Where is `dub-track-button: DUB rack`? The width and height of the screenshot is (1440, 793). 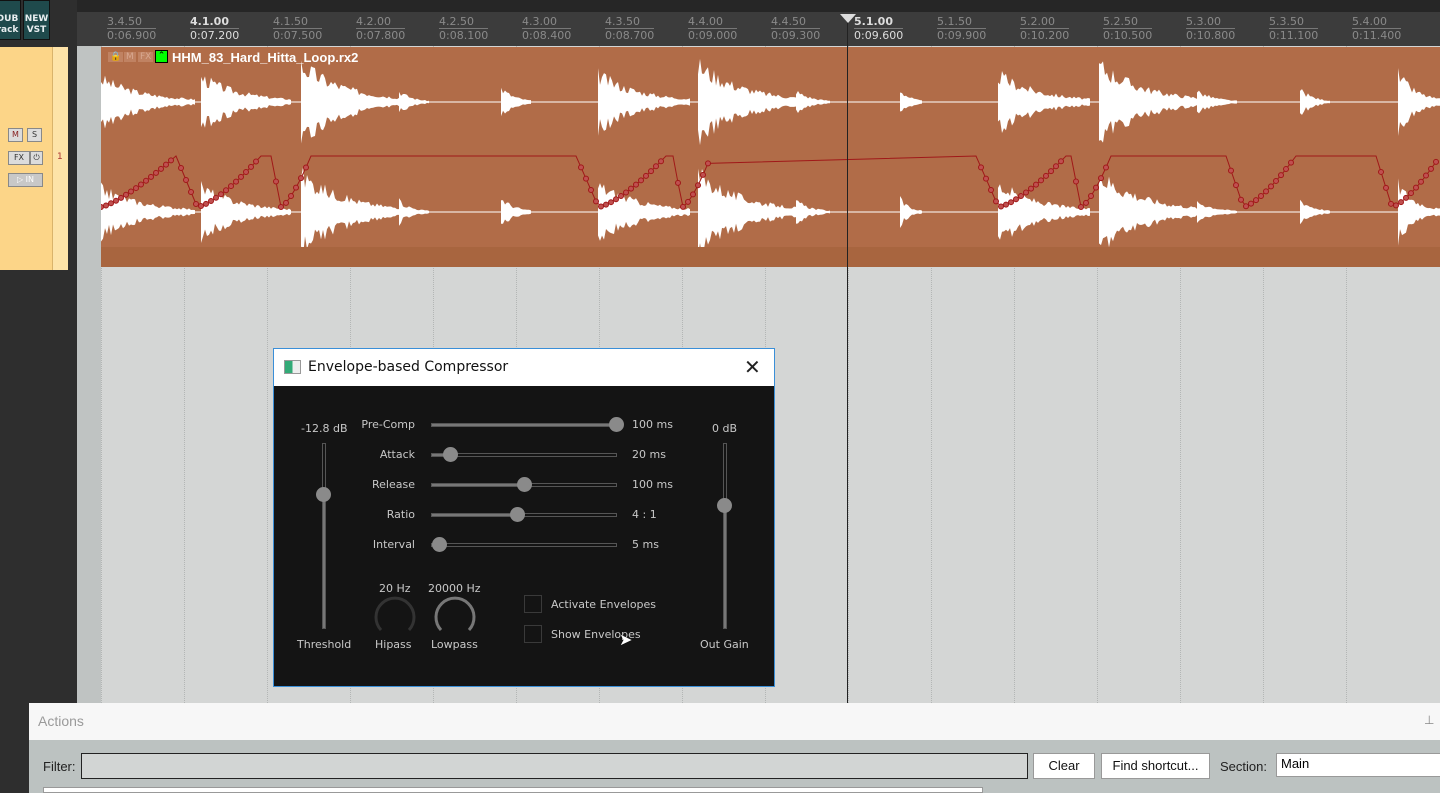 dub-track-button: DUB rack is located at coordinates (10, 20).